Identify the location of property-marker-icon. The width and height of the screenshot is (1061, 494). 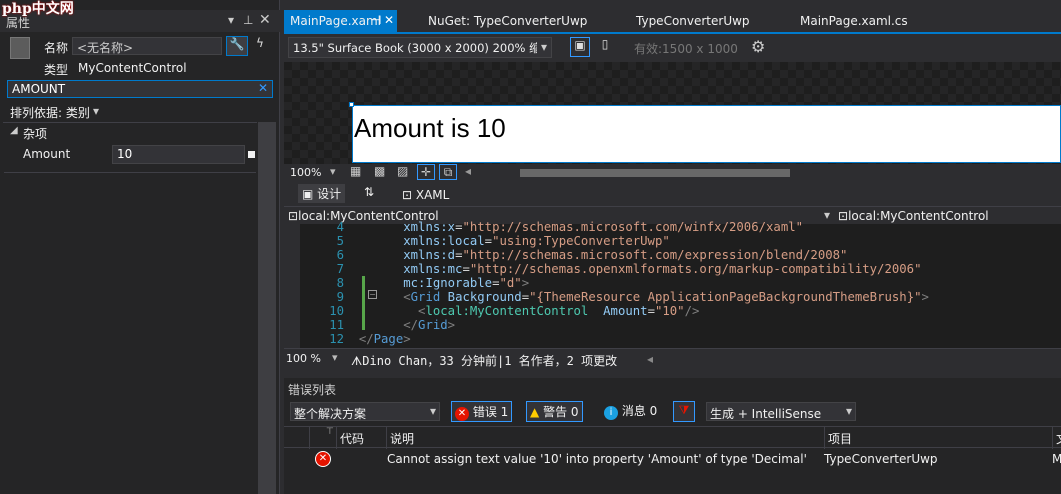
(251, 154).